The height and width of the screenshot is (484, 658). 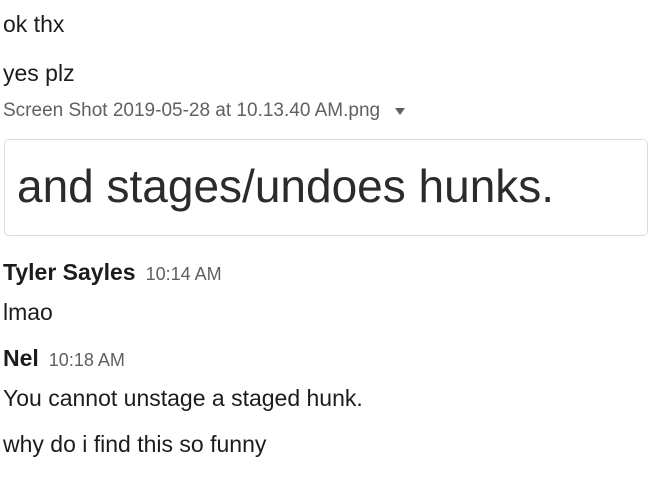 I want to click on message-text: You cannot unstage a staged hunk., so click(x=183, y=398).